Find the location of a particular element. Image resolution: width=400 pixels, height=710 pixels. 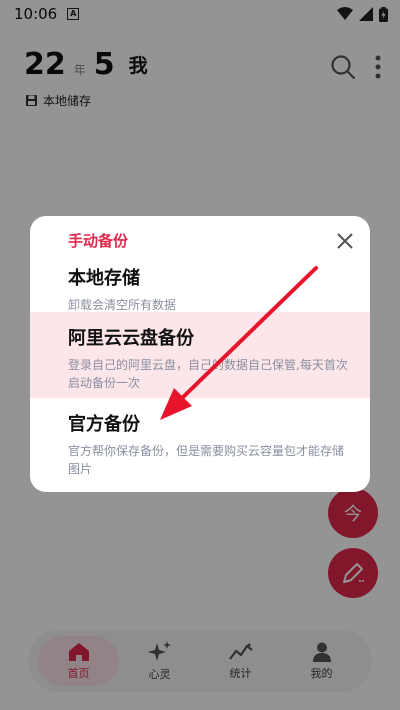

option-desc: 登录自己的阿里云盘，自己的数据自己保管,每天首次启动备份一次 is located at coordinates (208, 374).